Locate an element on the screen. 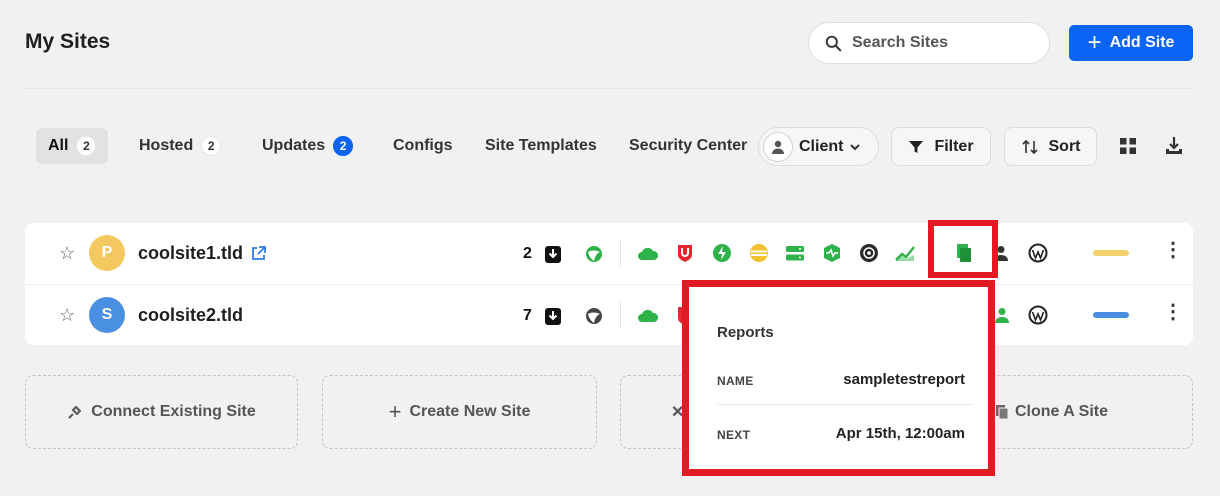 This screenshot has width=1220, height=496. client-label: Client is located at coordinates (821, 146).